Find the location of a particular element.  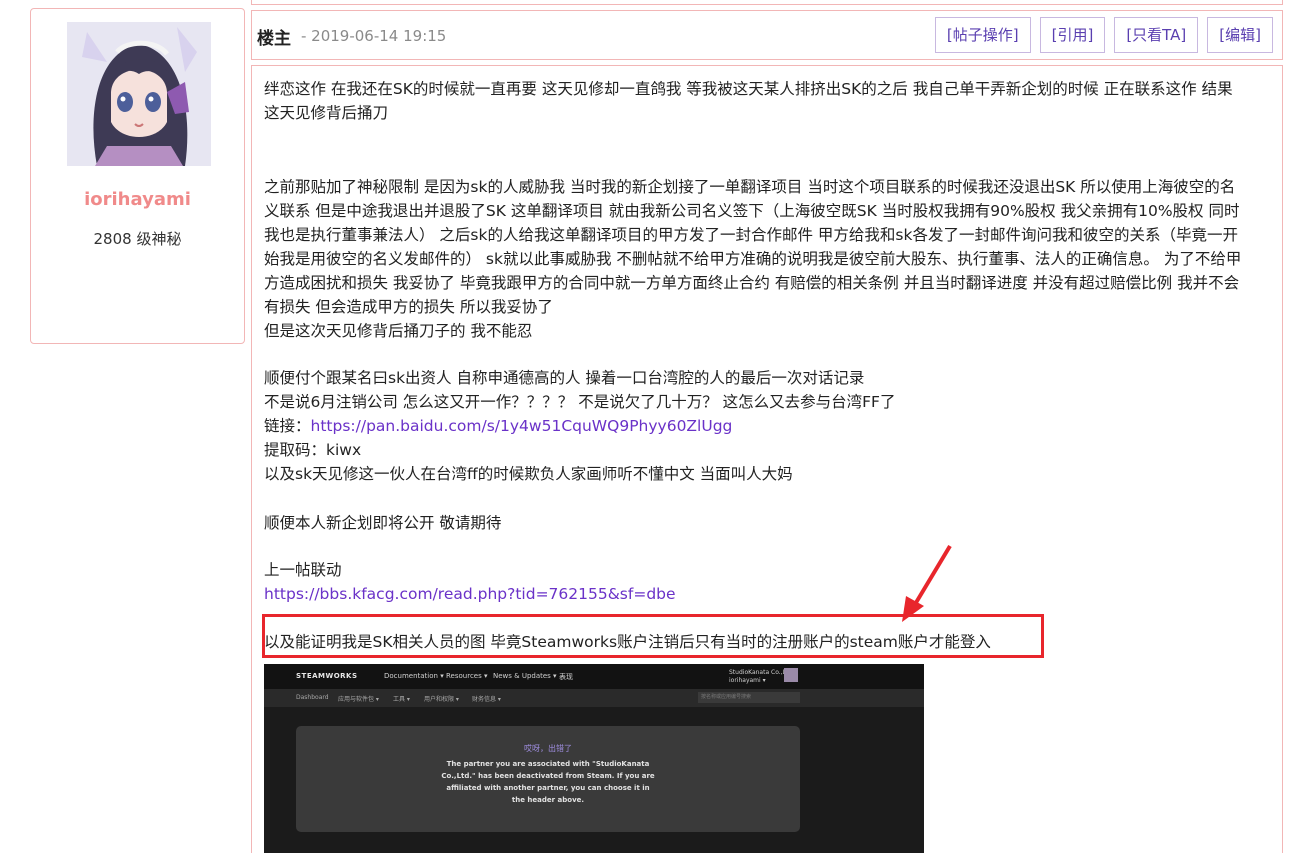

username: iorihayami is located at coordinates (137, 199).